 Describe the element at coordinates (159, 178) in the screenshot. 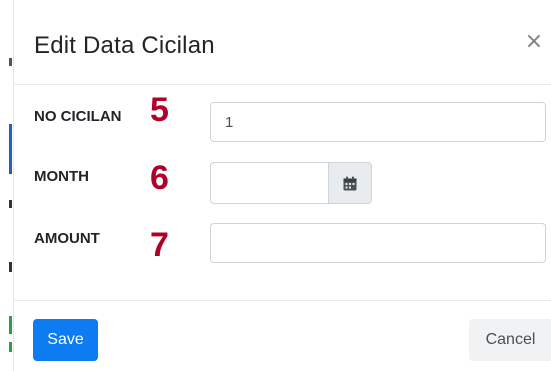

I see `step-number-6: 6` at that location.